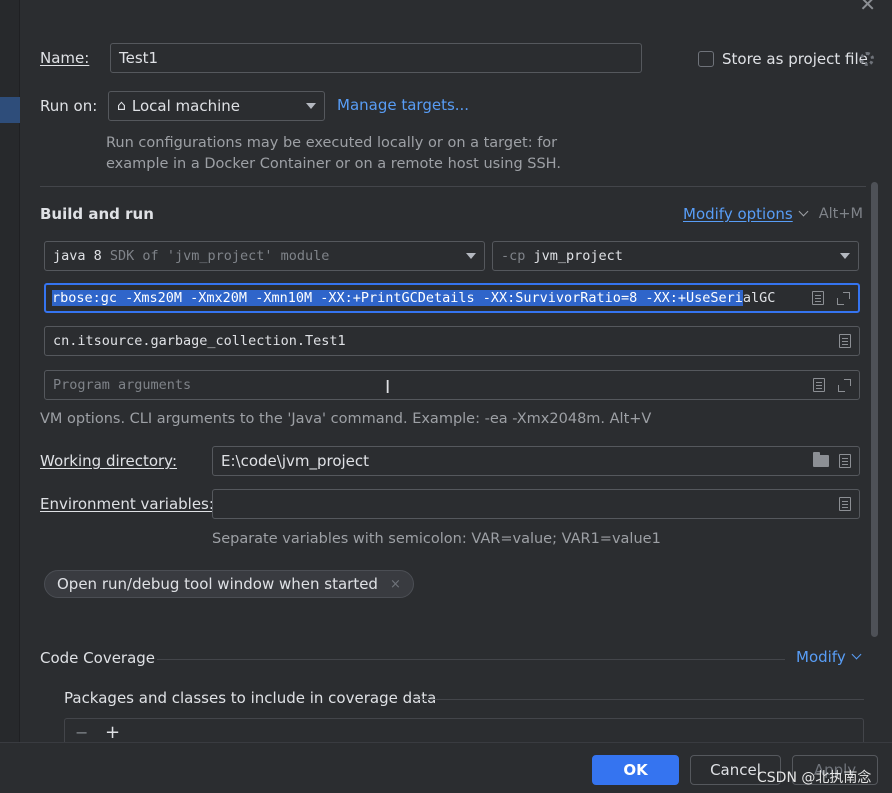 This screenshot has height=793, width=892. Describe the element at coordinates (81, 732) in the screenshot. I see `remove-icon: −` at that location.